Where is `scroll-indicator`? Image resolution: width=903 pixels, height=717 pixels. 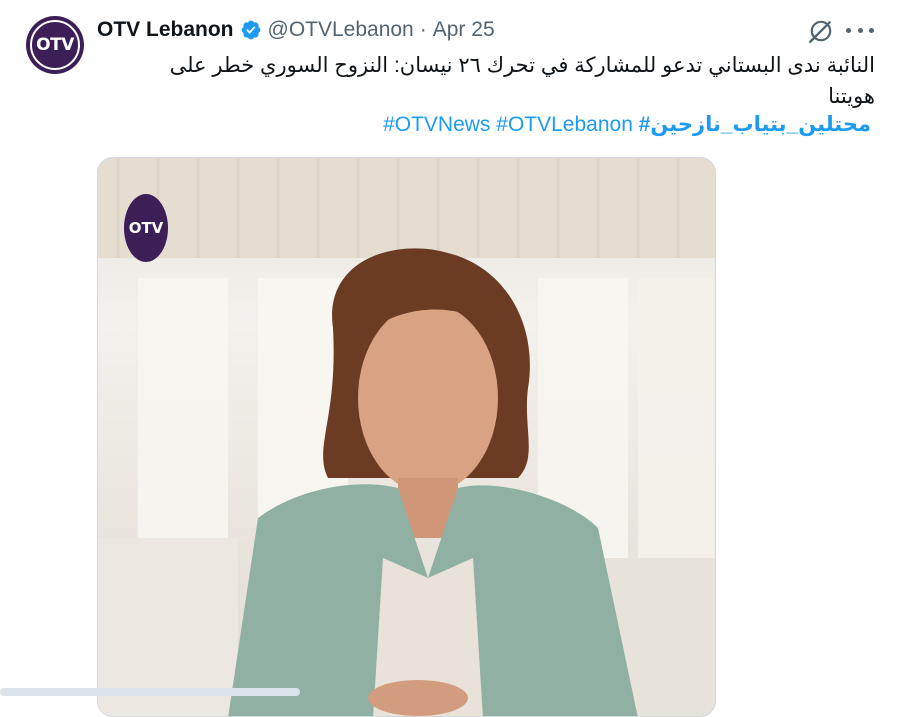
scroll-indicator is located at coordinates (150, 692).